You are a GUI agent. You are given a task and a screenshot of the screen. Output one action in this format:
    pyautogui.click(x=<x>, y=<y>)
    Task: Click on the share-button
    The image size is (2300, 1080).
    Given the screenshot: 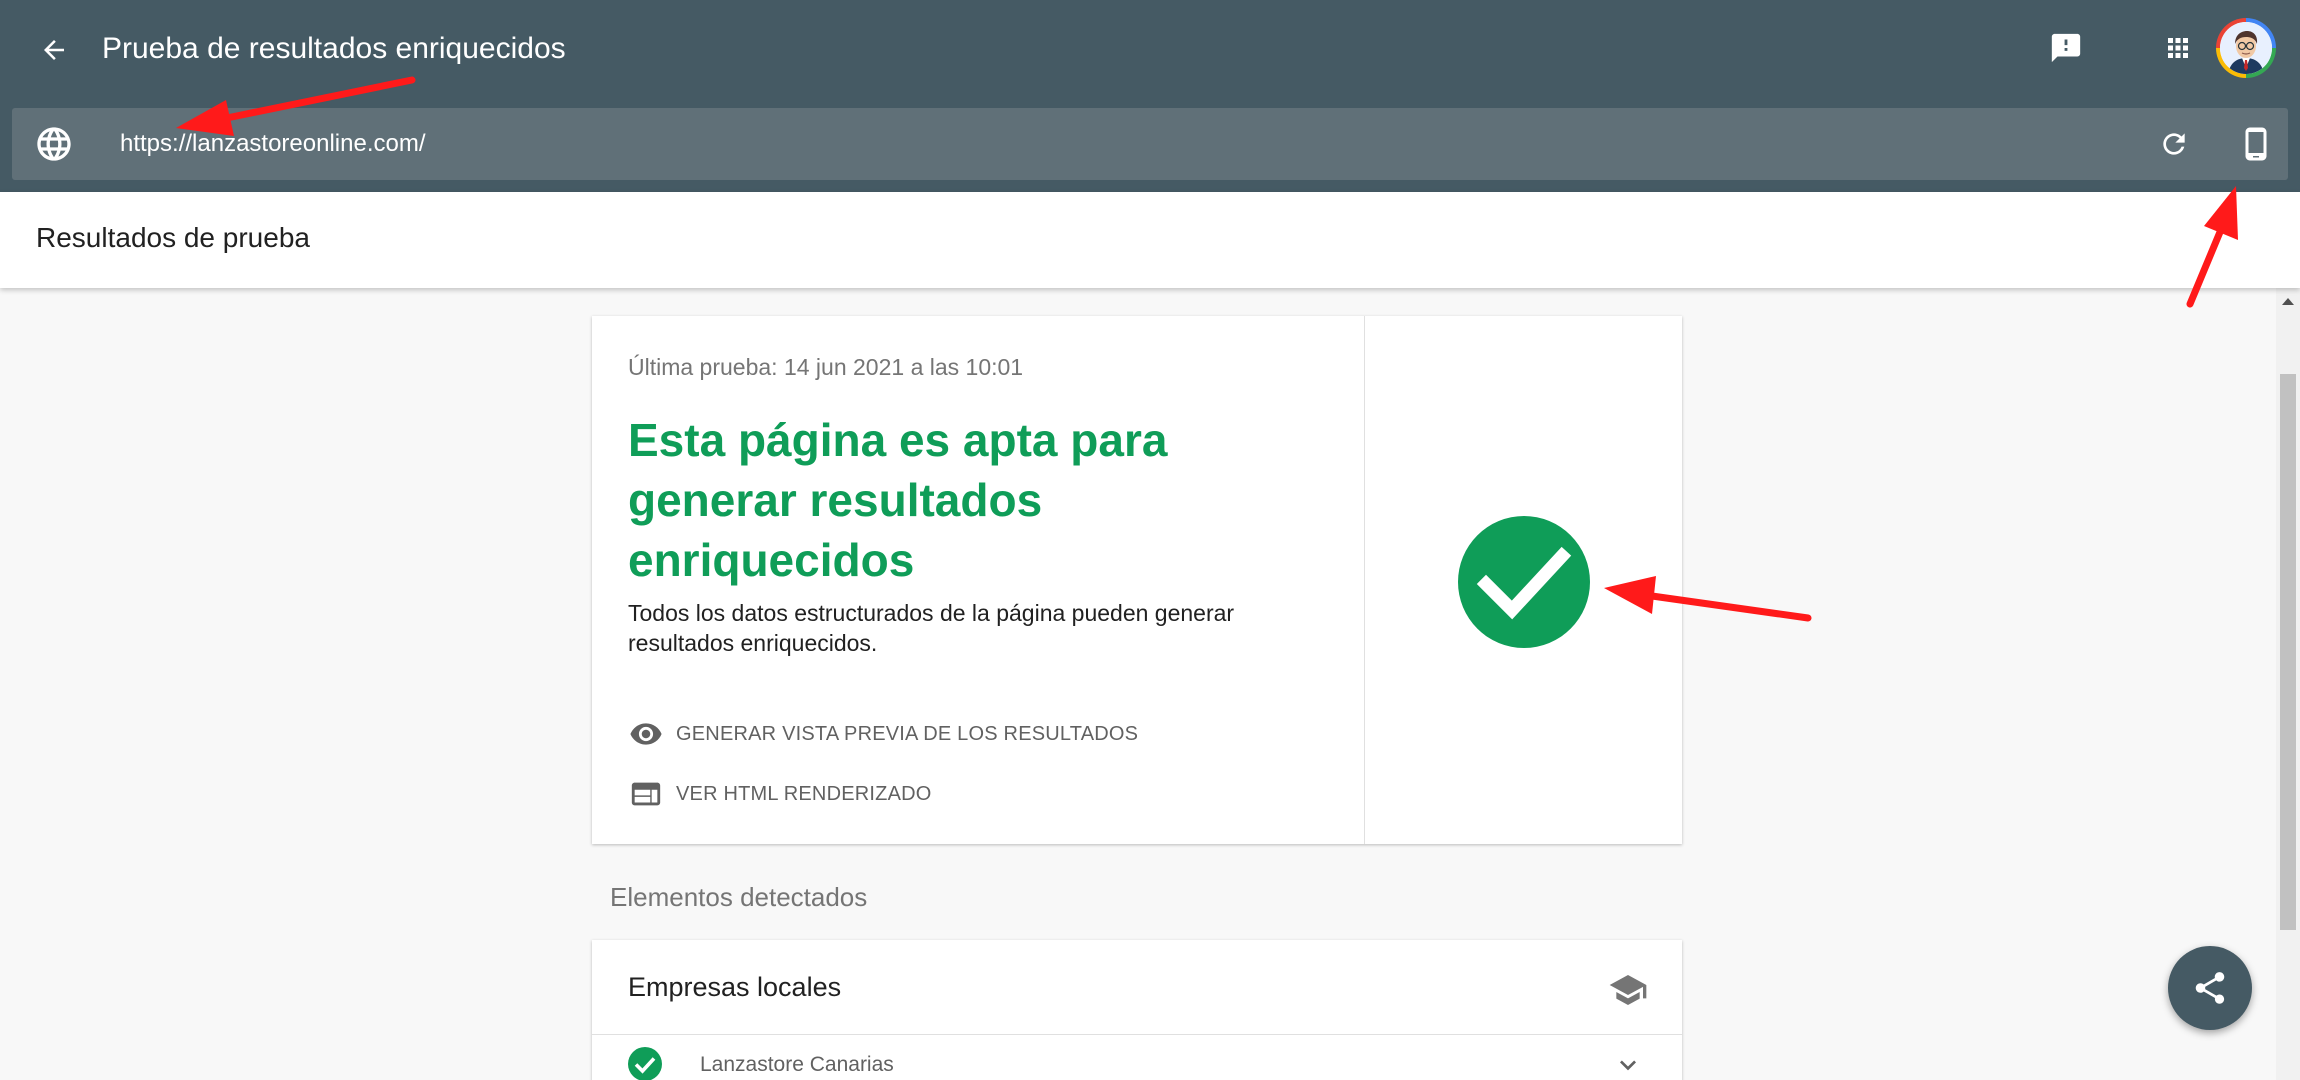 What is the action you would take?
    pyautogui.click(x=2210, y=988)
    